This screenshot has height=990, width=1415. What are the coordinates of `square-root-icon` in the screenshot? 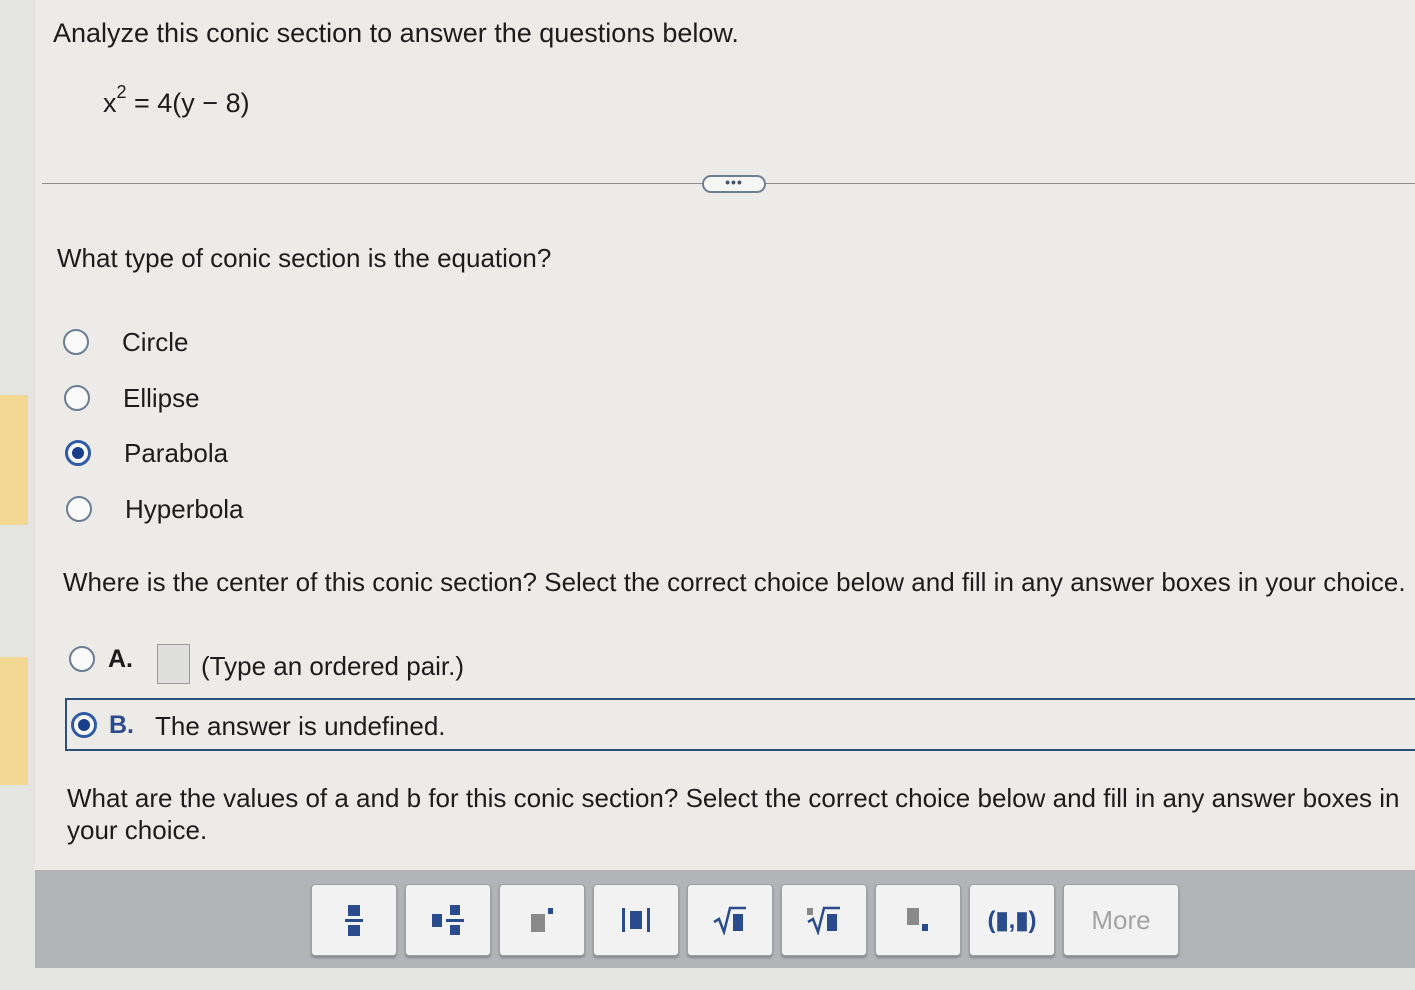 It's located at (729, 920).